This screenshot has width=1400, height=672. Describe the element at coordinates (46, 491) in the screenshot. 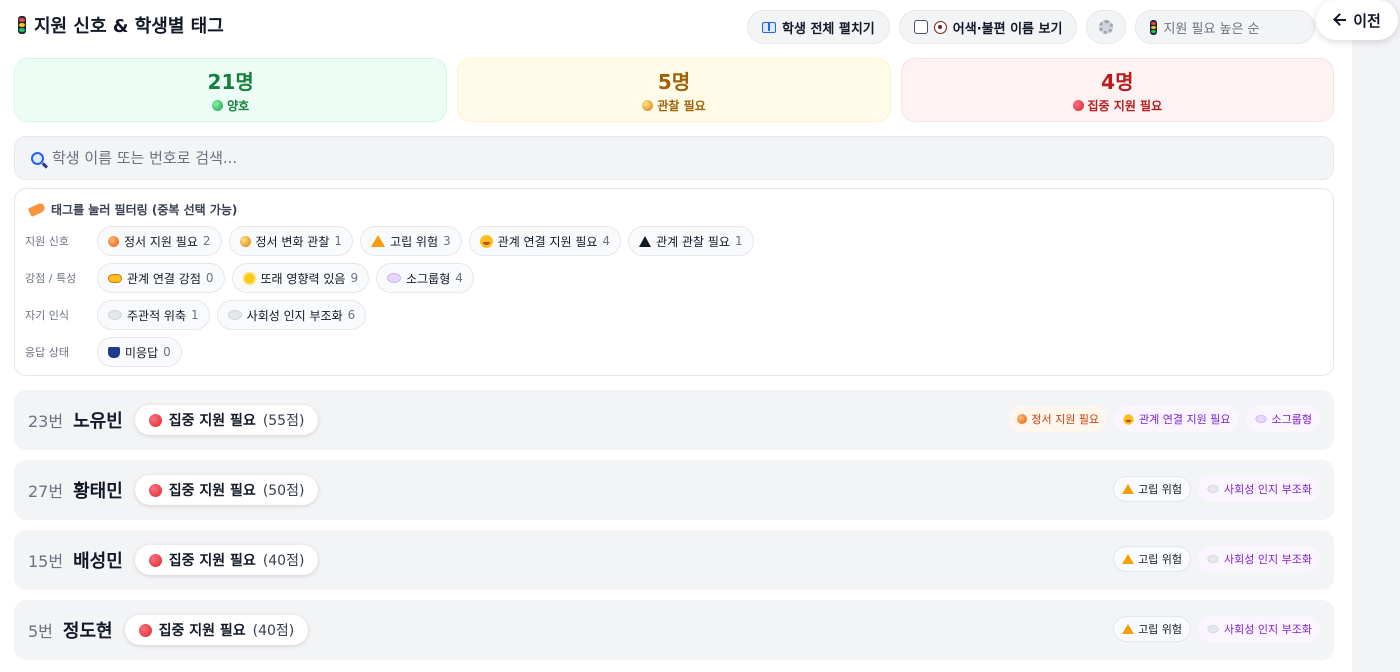

I see `student-number: 27번` at that location.